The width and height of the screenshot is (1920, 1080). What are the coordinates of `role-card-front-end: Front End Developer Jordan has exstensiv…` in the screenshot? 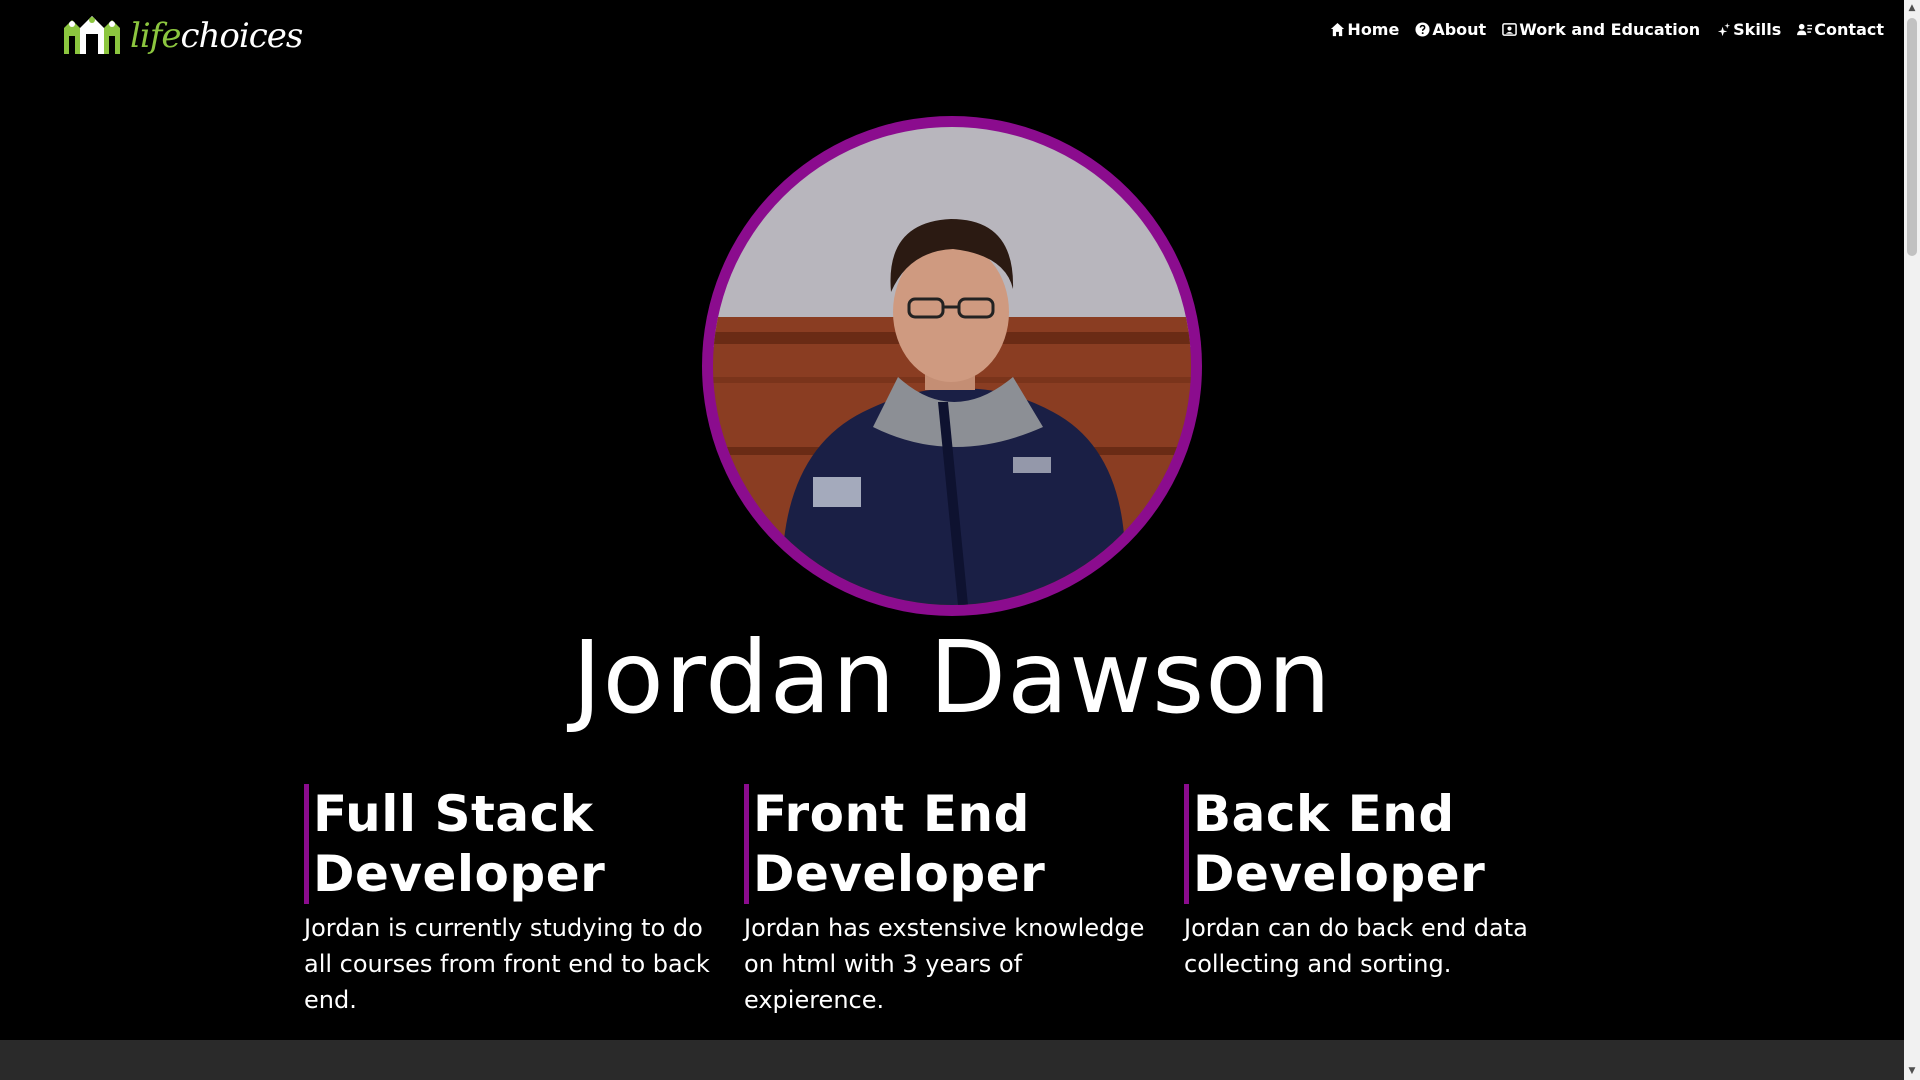 It's located at (954, 901).